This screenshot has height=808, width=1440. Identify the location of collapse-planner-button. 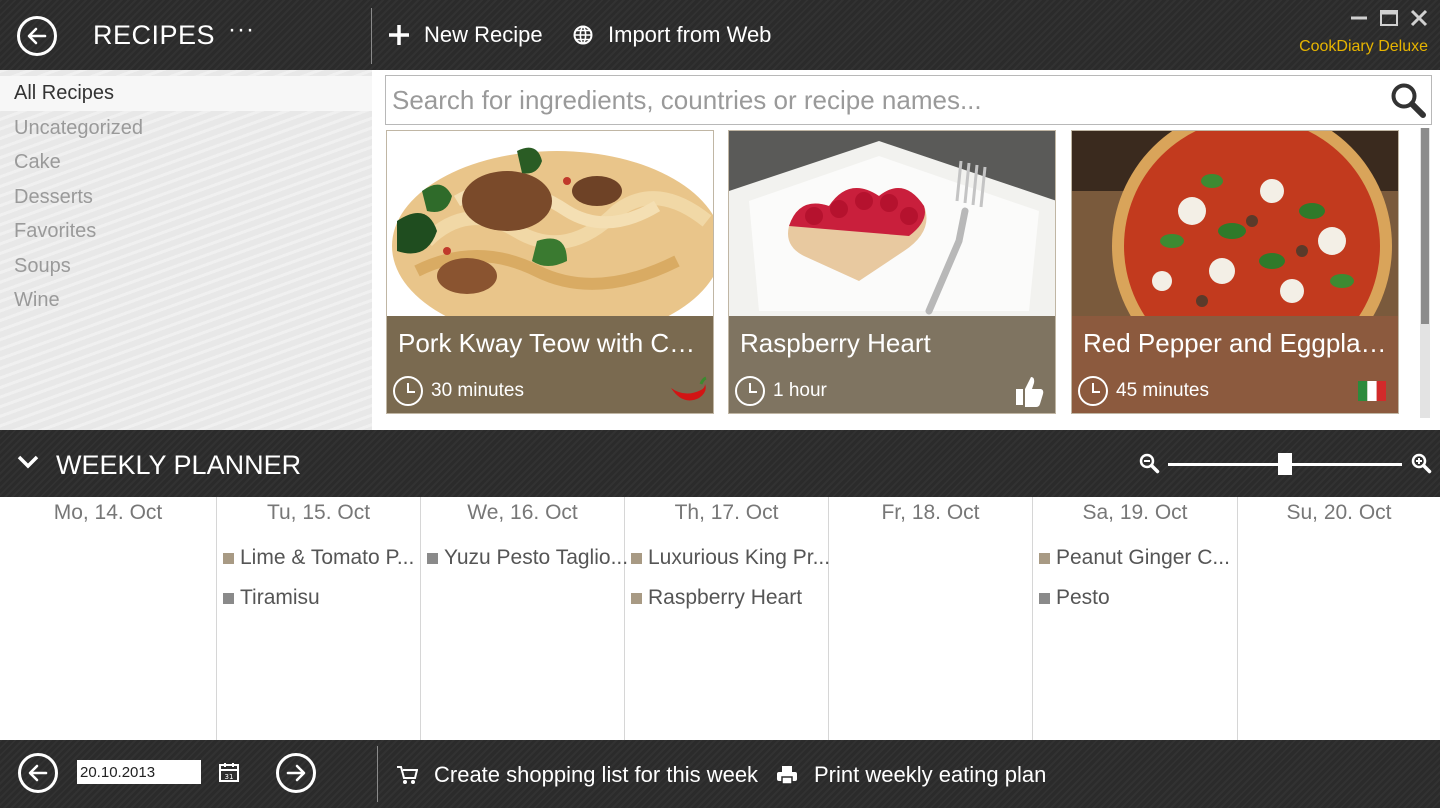
(28, 464).